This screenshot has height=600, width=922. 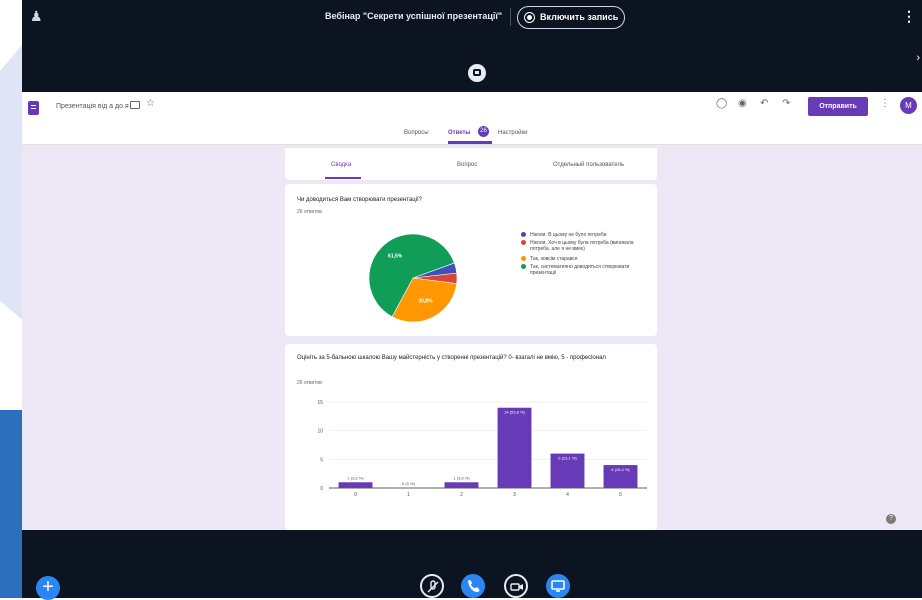 What do you see at coordinates (568, 235) in the screenshot?
I see `legend-label: Ніколи. В цьому не було потреби` at bounding box center [568, 235].